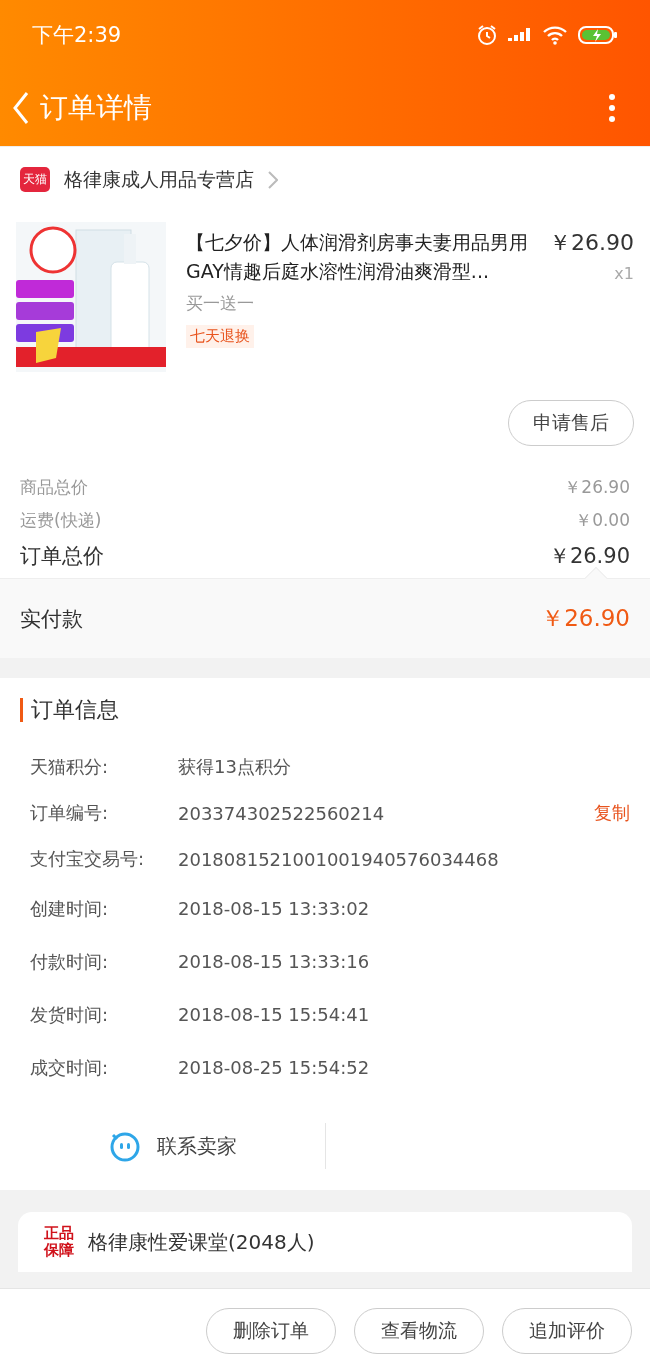  I want to click on store-badge: 天猫, so click(35, 179).